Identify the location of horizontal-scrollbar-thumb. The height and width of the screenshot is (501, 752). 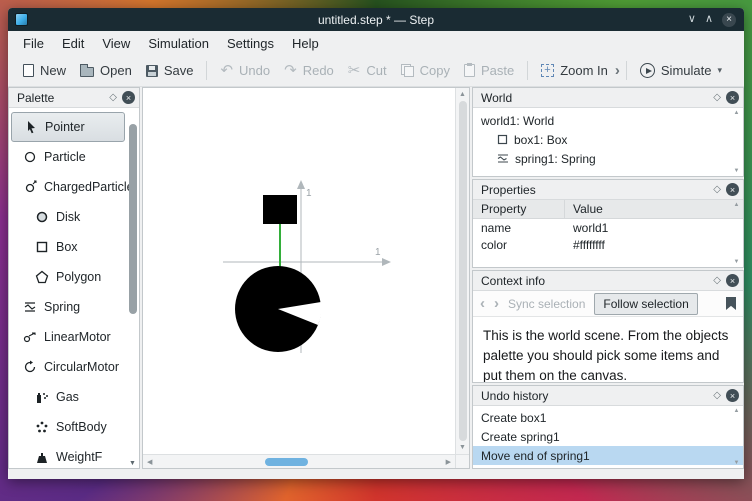
(286, 461).